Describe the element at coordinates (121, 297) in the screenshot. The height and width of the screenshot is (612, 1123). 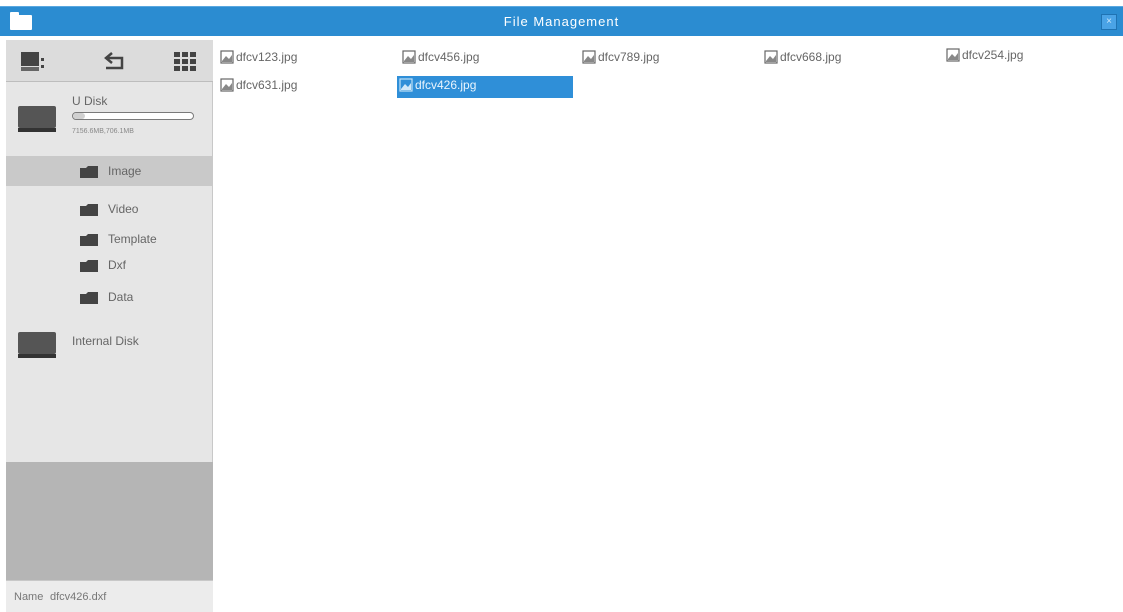
I see `folder-label: Data` at that location.